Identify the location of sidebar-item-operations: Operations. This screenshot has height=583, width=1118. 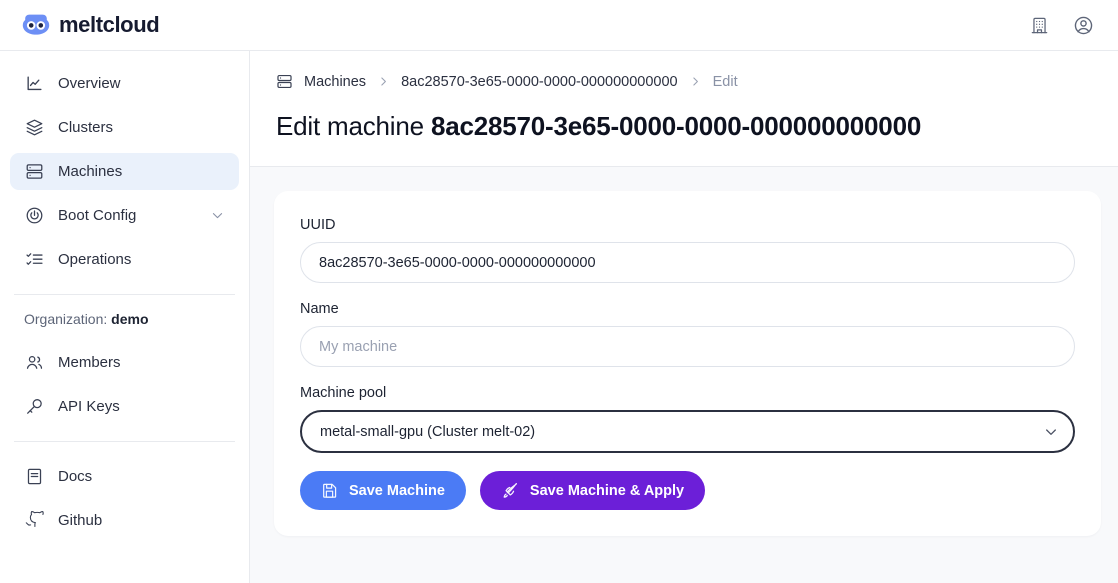
(124, 259).